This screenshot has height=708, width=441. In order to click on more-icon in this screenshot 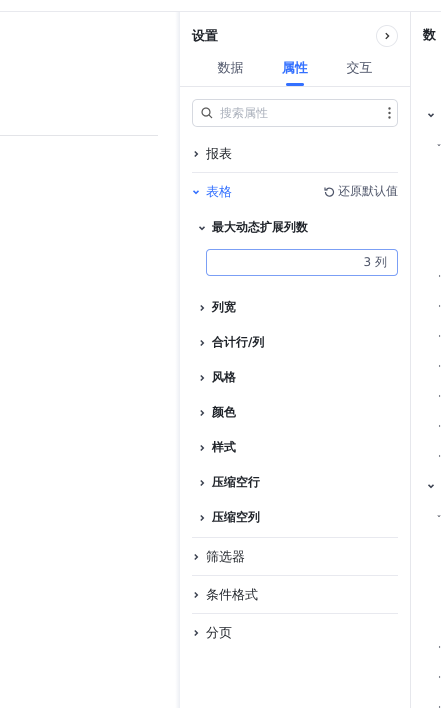, I will do `click(389, 113)`.